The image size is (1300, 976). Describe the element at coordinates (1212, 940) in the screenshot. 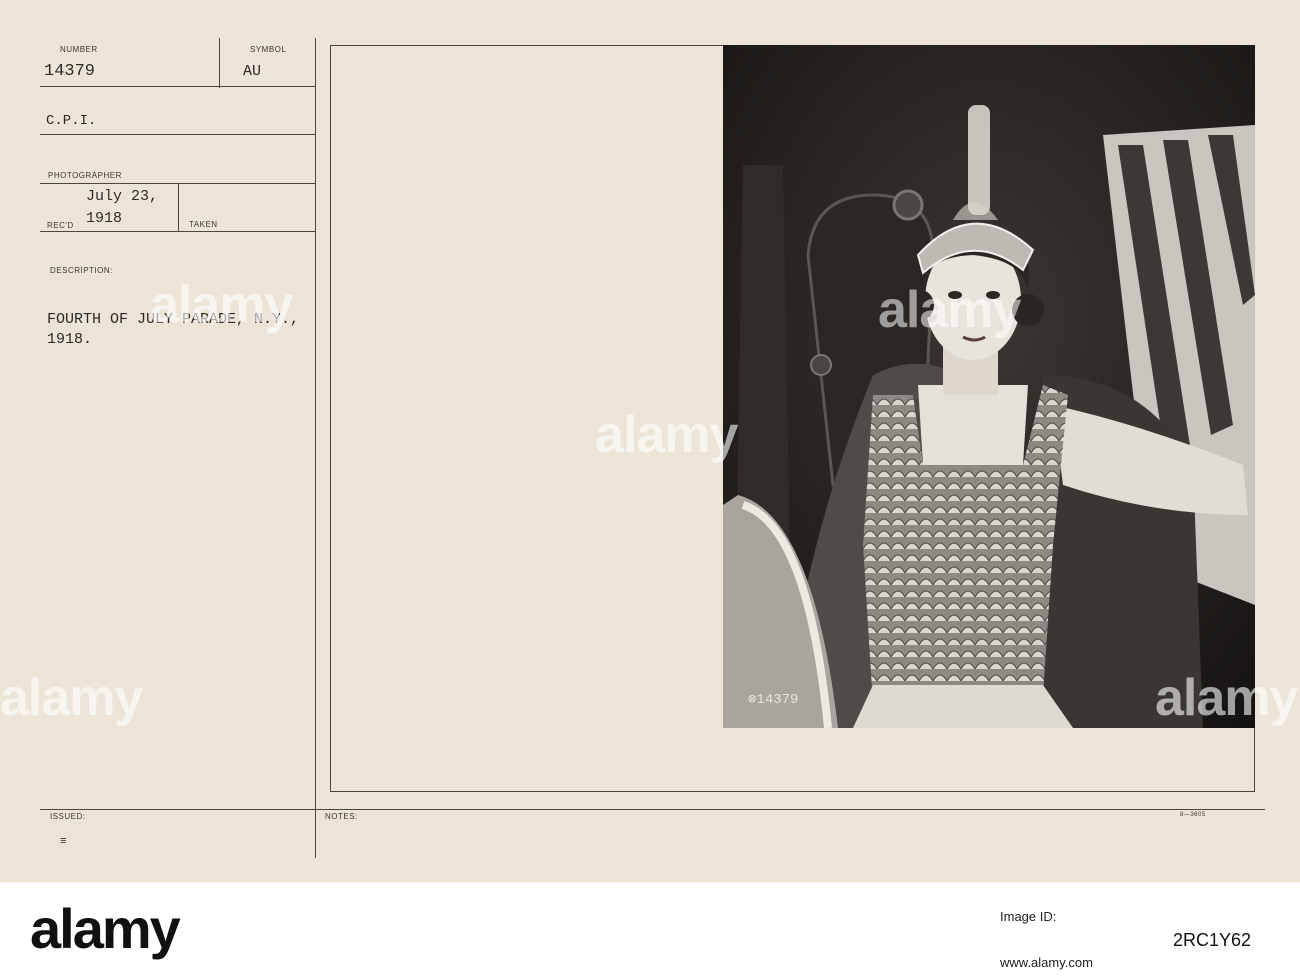

I see `image-id: 2RC1Y62` at that location.